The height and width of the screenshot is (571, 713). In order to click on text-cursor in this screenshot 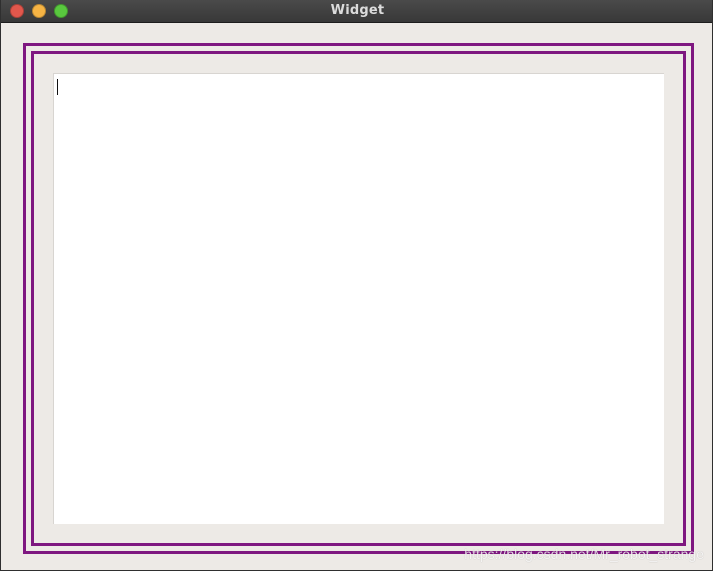, I will do `click(57, 87)`.